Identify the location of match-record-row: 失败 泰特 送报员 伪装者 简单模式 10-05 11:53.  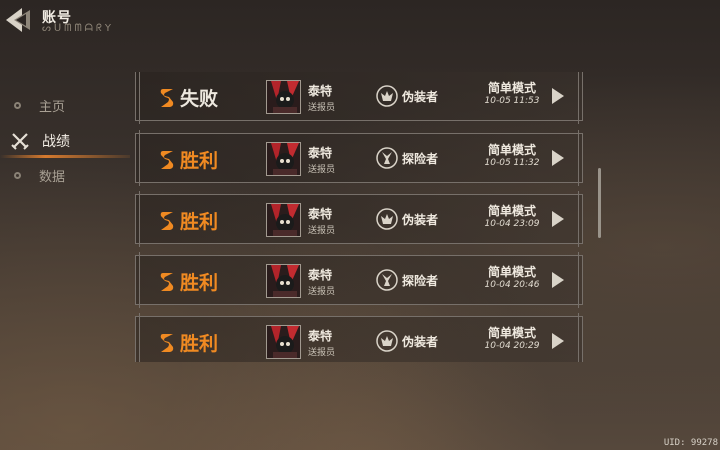
(359, 98).